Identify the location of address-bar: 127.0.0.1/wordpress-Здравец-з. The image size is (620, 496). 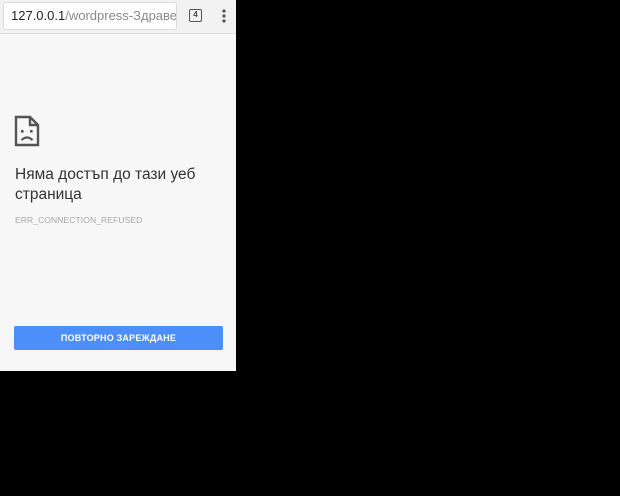
(90, 16).